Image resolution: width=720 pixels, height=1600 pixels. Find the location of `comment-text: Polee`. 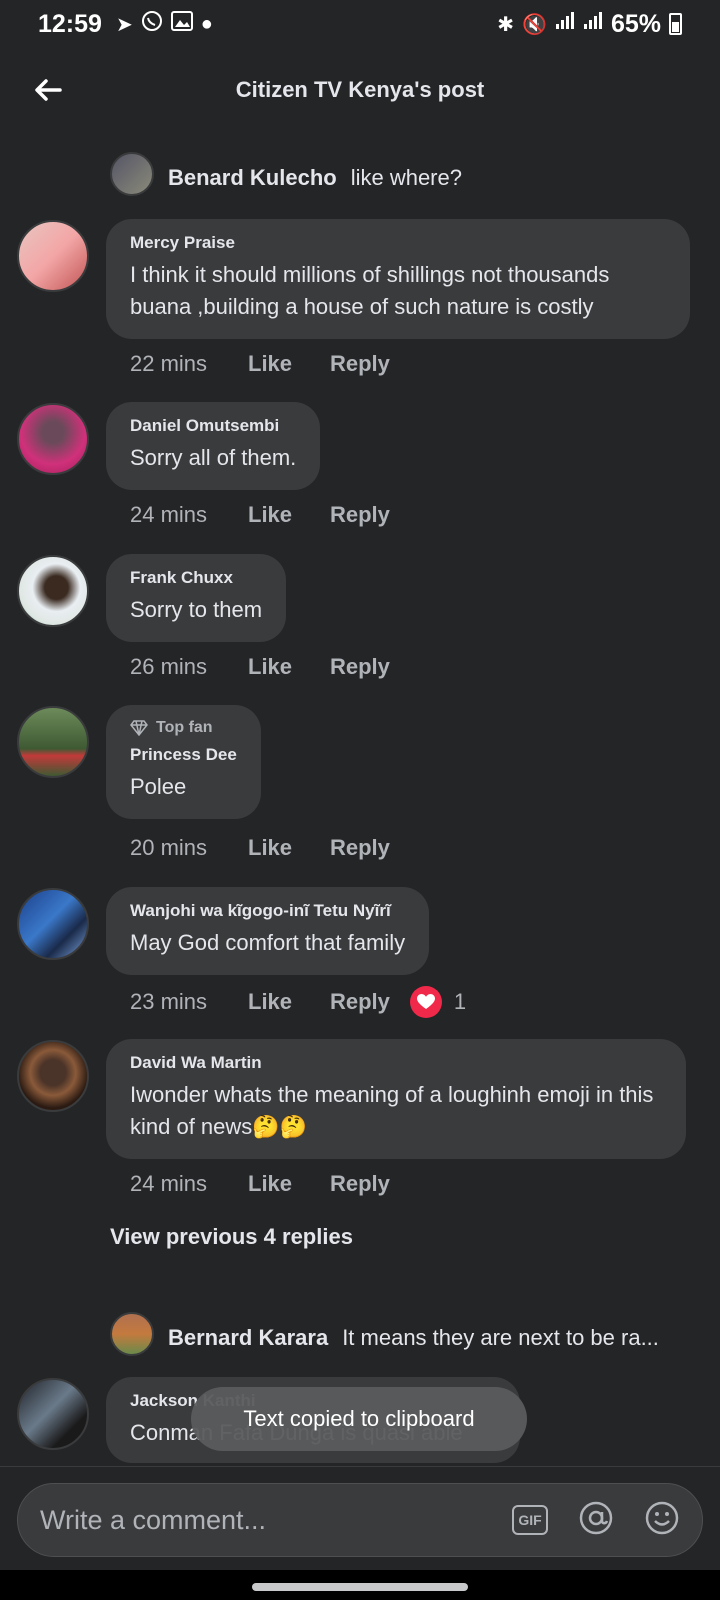

comment-text: Polee is located at coordinates (158, 786).